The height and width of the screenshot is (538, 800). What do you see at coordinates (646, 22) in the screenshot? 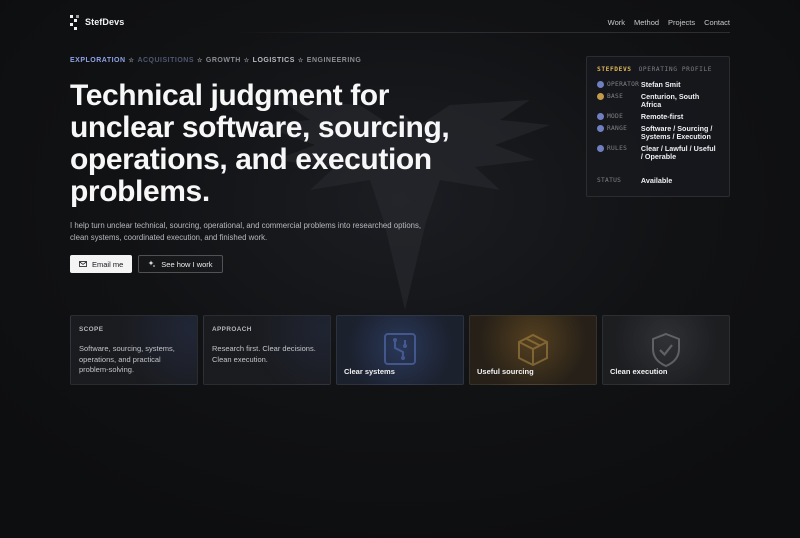
I see `nav-link-method: Method` at bounding box center [646, 22].